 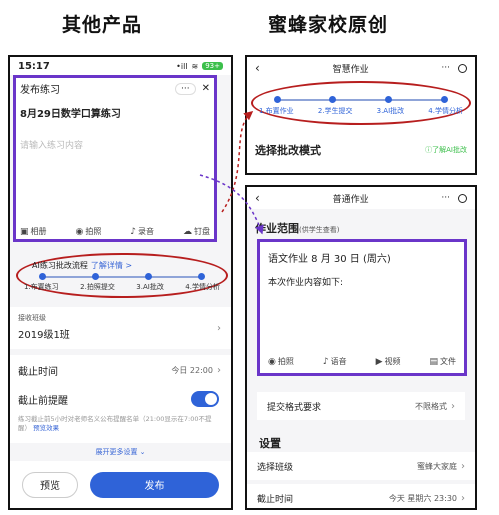 I want to click on attachment-bar: ◉ 拍照 ♪ 语音 ▶ 视频 ▤ 文件, so click(x=362, y=361).